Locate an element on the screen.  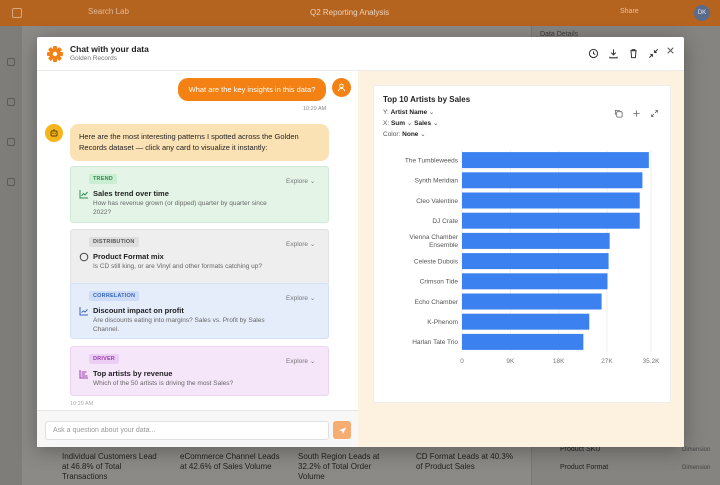
y-tick-label: Celeste Dubois is located at coordinates (436, 261).